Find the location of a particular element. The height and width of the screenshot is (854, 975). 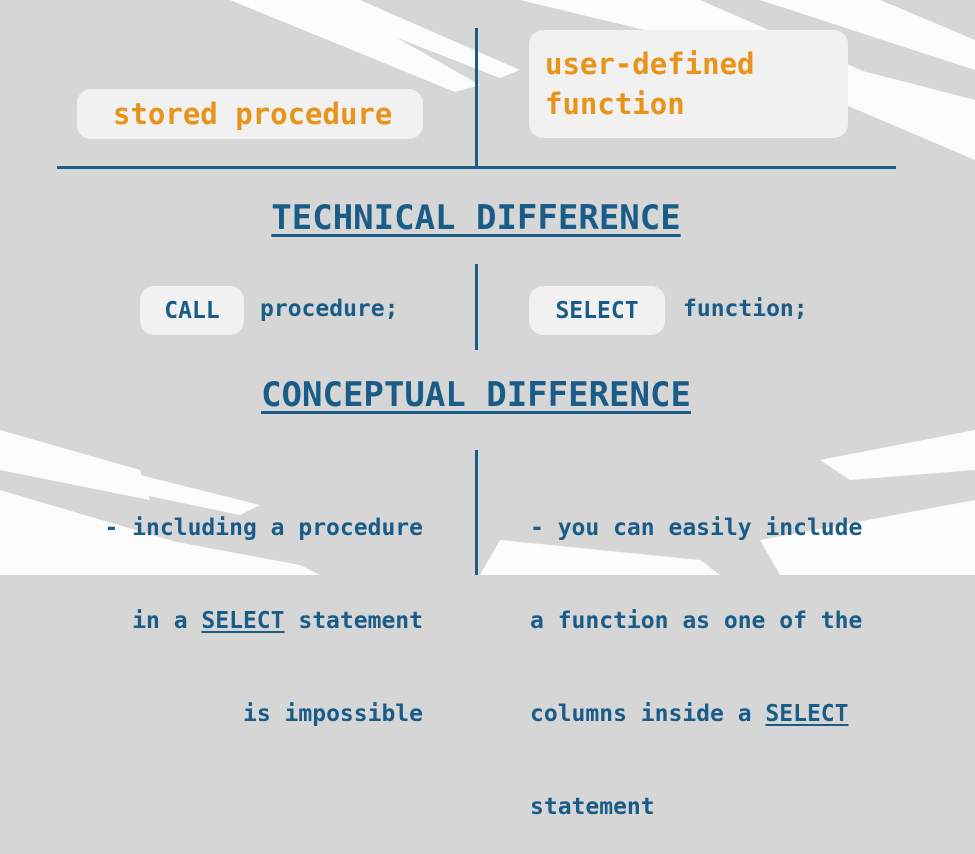

conceptual-difference-heading: CONCEPTUAL DIFFERENCE is located at coordinates (476, 395).